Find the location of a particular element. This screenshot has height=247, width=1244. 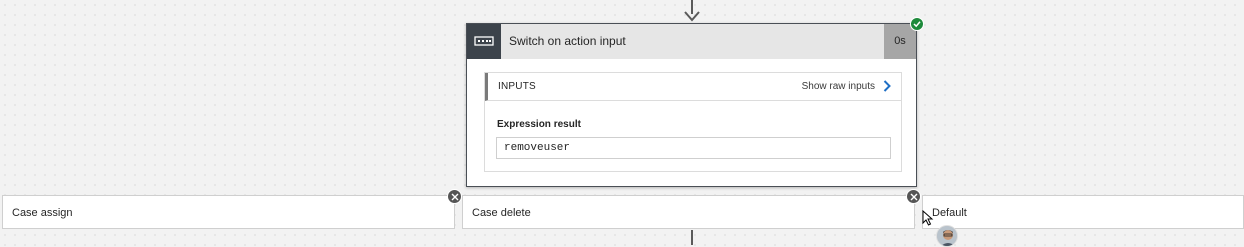

action-card-header: Switch on action input 0s is located at coordinates (691, 41).